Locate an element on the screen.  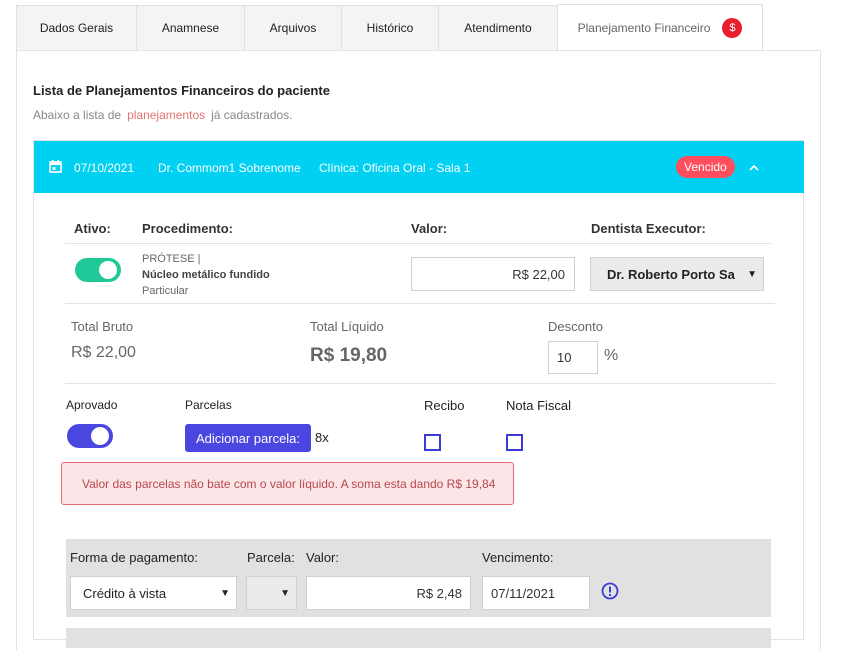
total-bruto-value: R$ 22,00 is located at coordinates (103, 352).